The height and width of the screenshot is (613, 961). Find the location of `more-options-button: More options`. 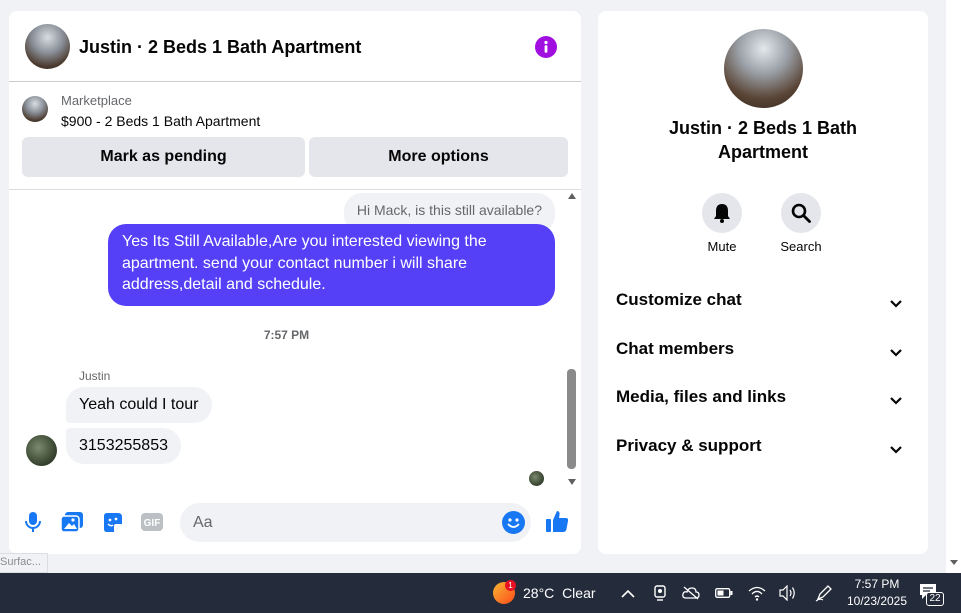

more-options-button: More options is located at coordinates (438, 157).